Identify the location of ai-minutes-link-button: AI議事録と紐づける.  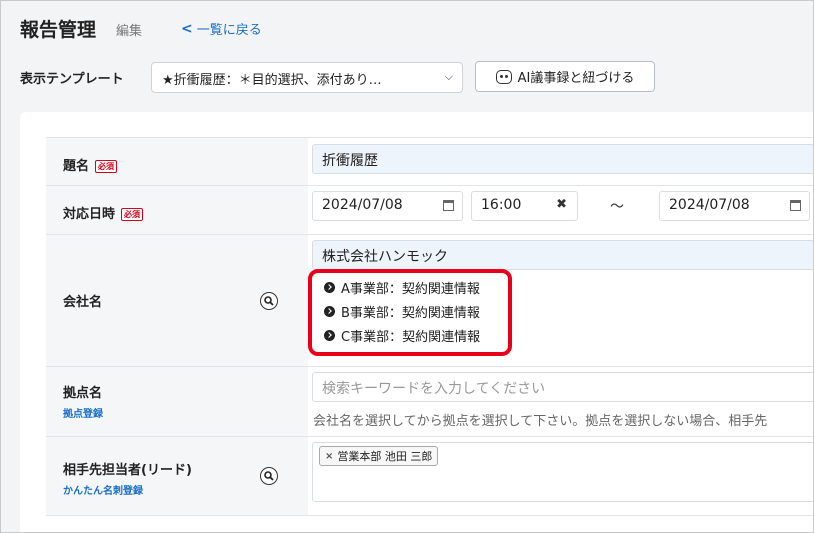
(565, 76).